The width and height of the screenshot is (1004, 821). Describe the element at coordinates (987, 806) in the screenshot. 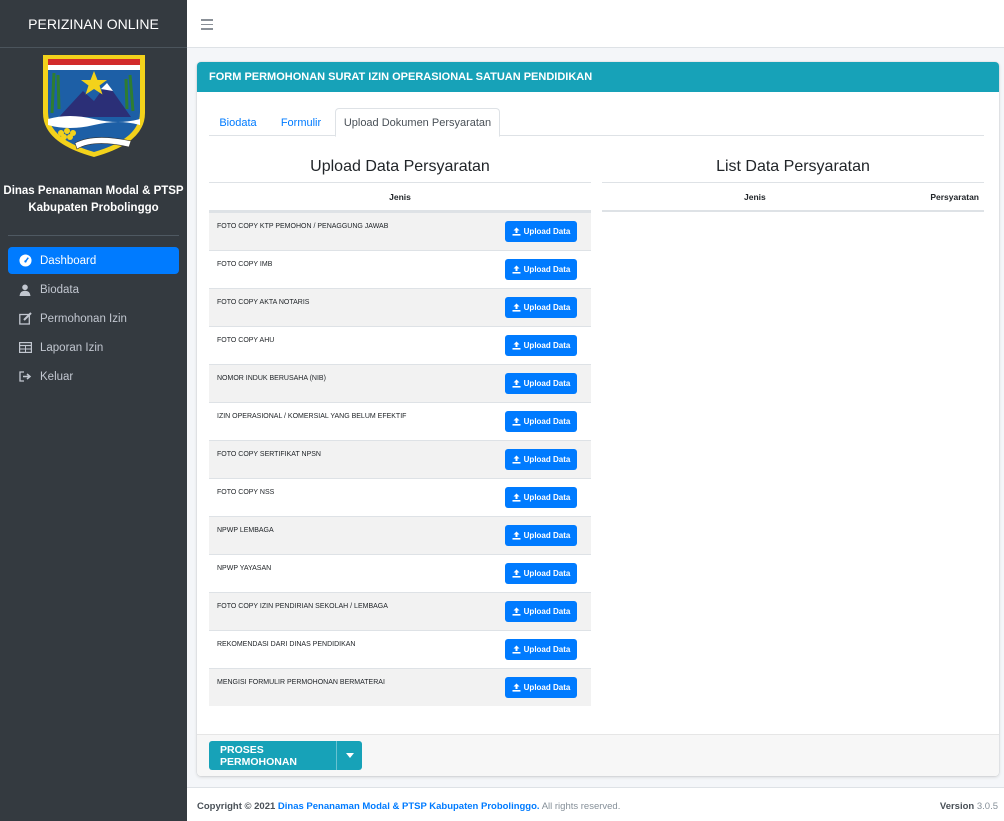

I see `version-value: 3.0.5` at that location.